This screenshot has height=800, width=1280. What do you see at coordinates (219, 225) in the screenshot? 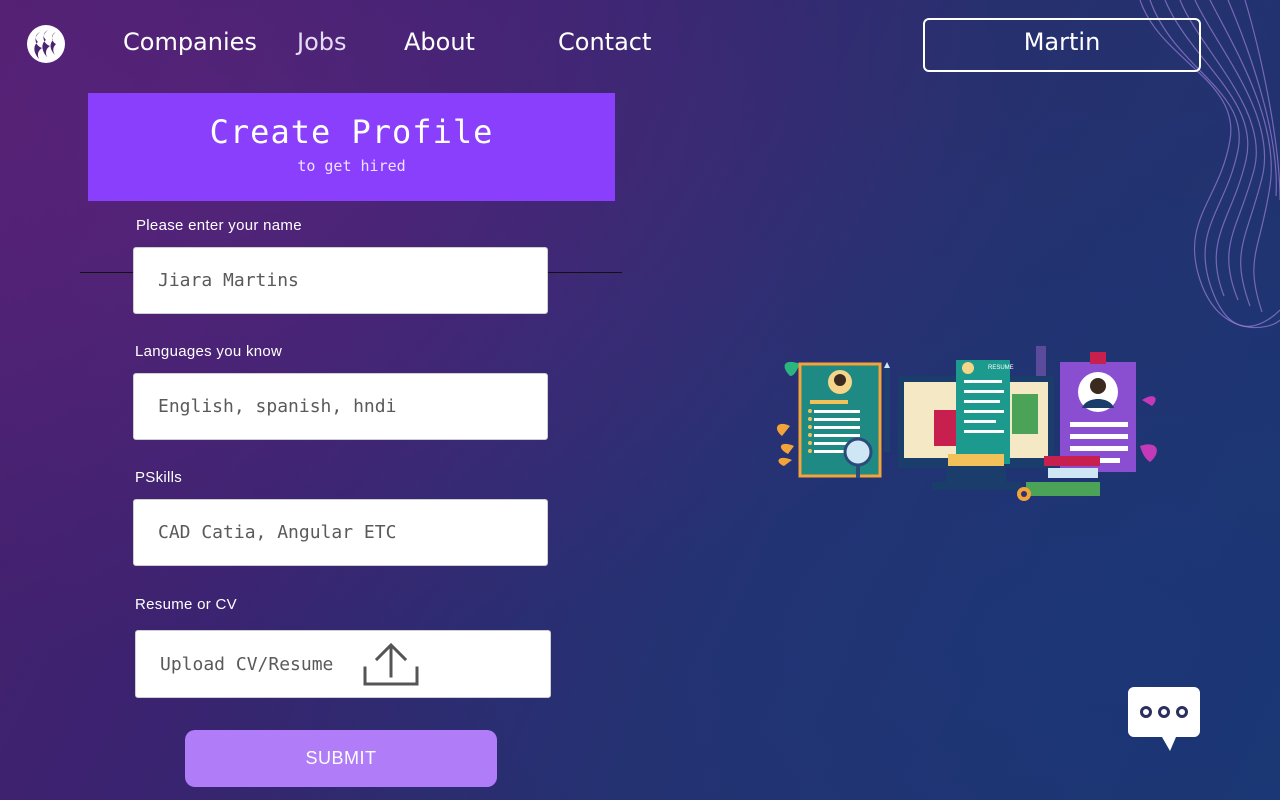
I see `name-label: Please enter your name` at bounding box center [219, 225].